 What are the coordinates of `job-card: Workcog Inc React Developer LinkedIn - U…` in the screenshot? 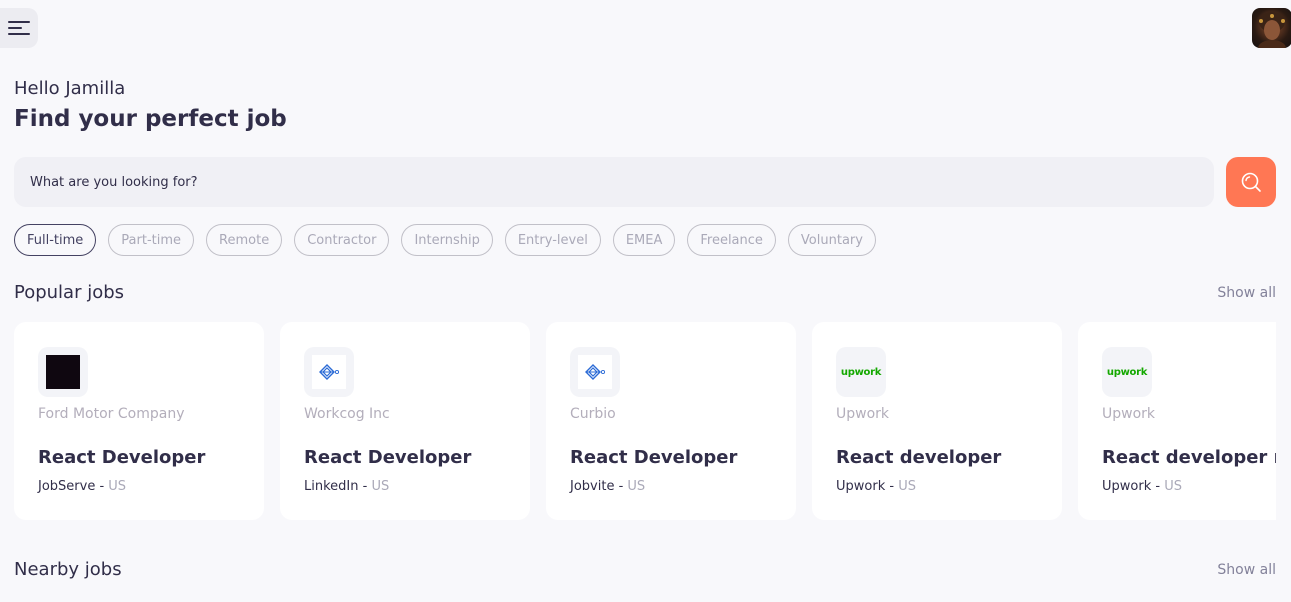 It's located at (405, 421).